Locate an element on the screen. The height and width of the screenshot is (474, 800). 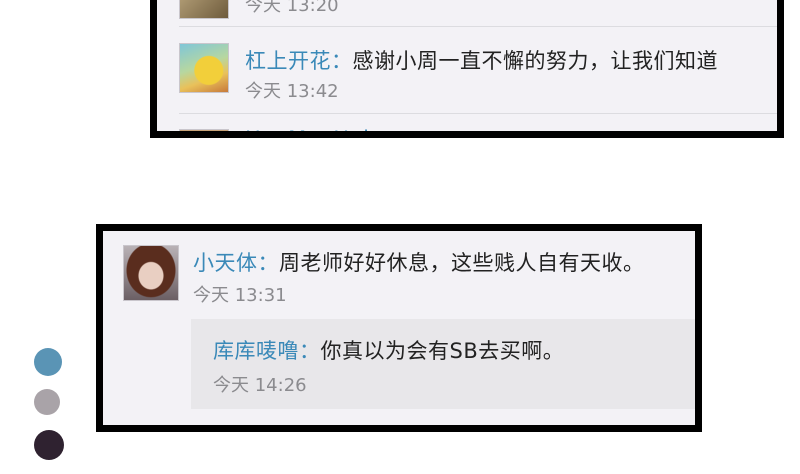
commenter-name: 小天体： is located at coordinates (236, 263).